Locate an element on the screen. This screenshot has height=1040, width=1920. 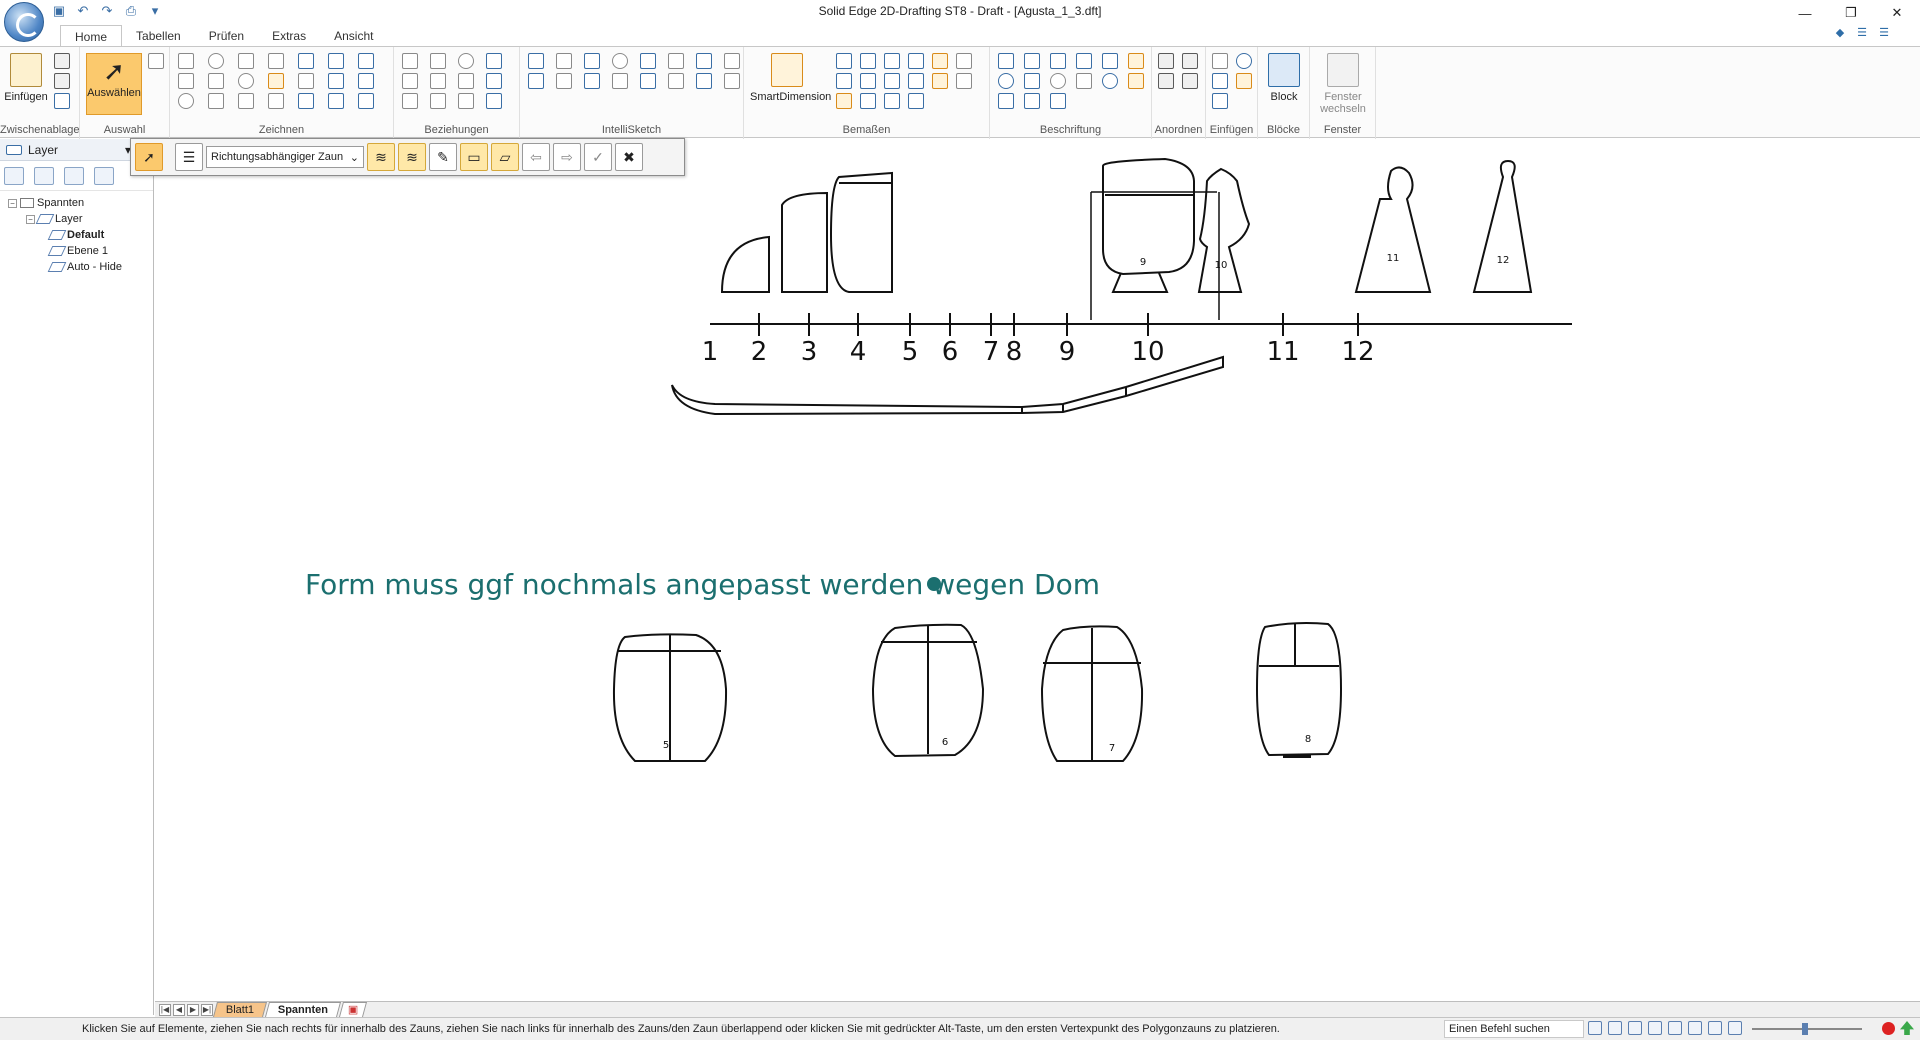
fit-icon is located at coordinates (1655, 1028).